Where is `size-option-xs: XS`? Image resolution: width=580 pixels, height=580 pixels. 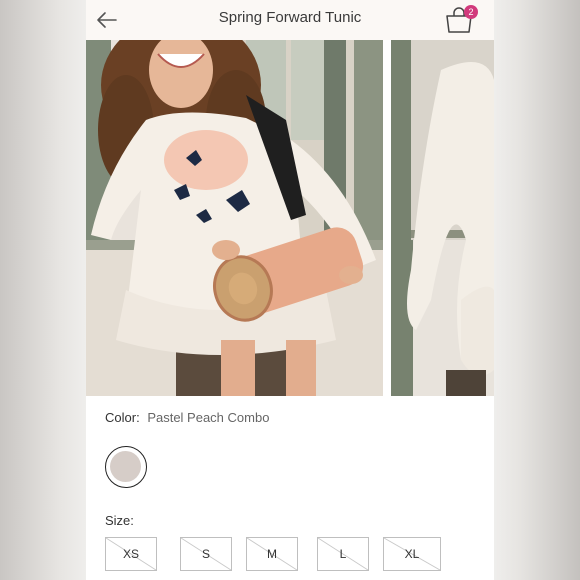
size-option-xs: XS is located at coordinates (131, 554).